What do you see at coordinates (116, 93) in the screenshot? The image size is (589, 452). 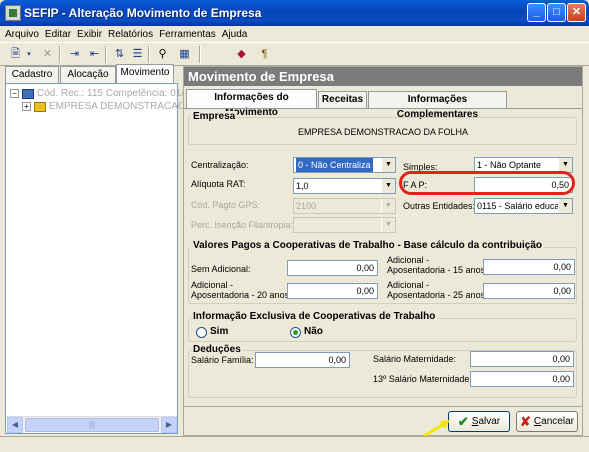 I see `tree-root-label: Cód. Rec.: 115 Competência: 01/20` at bounding box center [116, 93].